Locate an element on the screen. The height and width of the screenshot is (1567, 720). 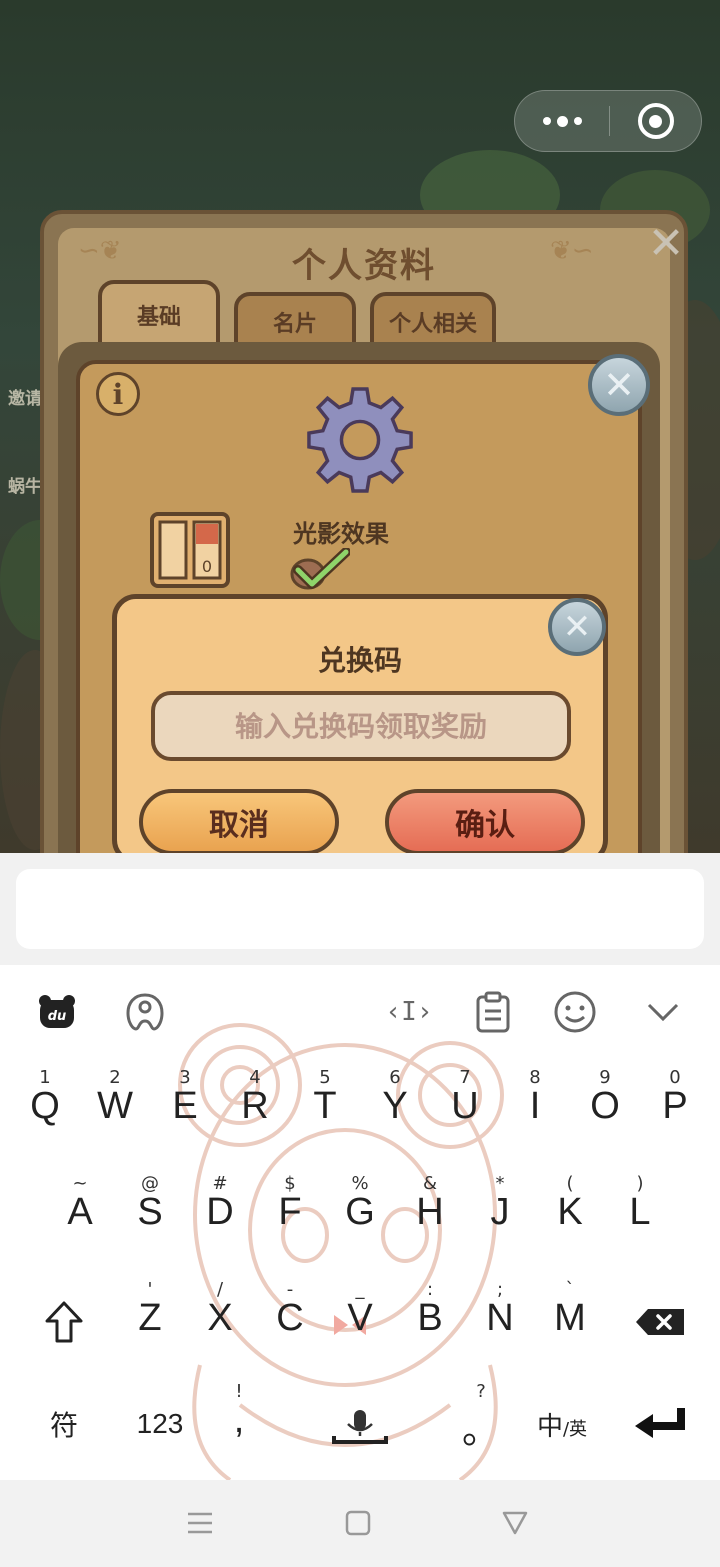
key-j: * J is located at coordinates (500, 1216).